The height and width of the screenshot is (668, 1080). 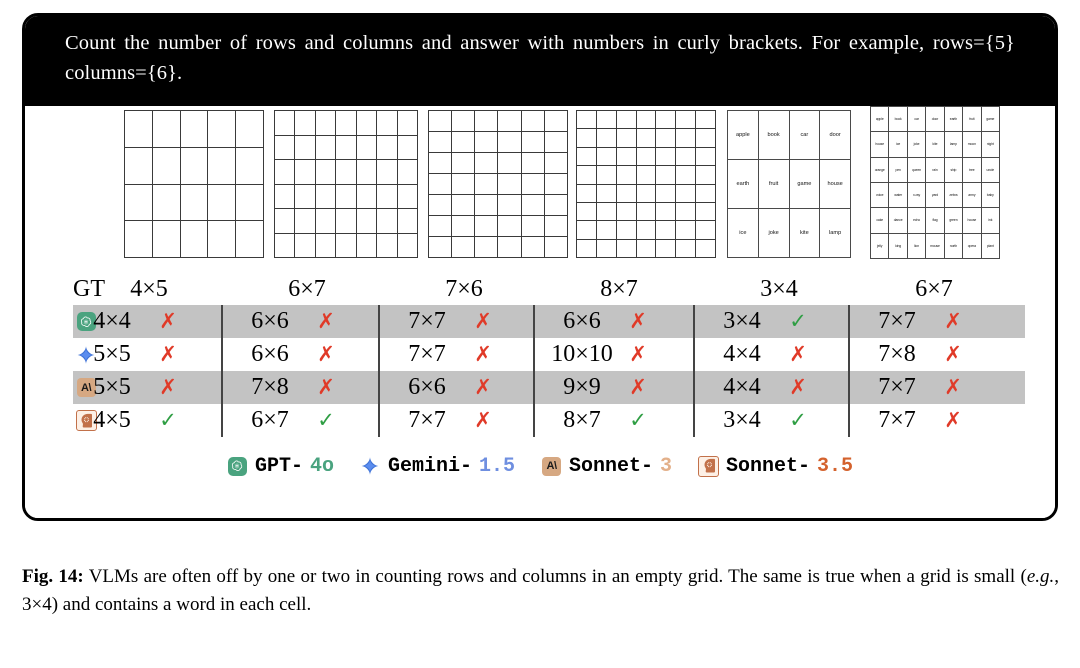 What do you see at coordinates (551, 466) in the screenshot?
I see `legend-sonnet3-icon: A\` at bounding box center [551, 466].